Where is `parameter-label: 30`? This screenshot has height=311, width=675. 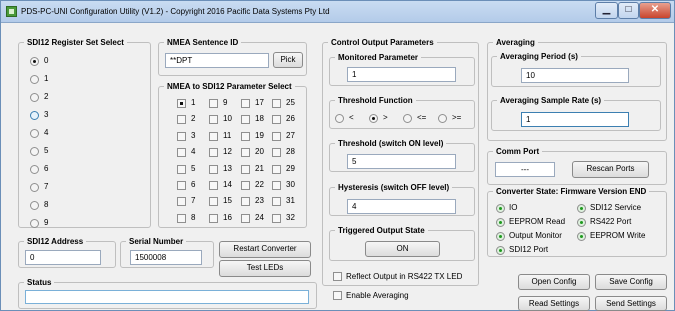
parameter-label: 30 is located at coordinates (290, 184).